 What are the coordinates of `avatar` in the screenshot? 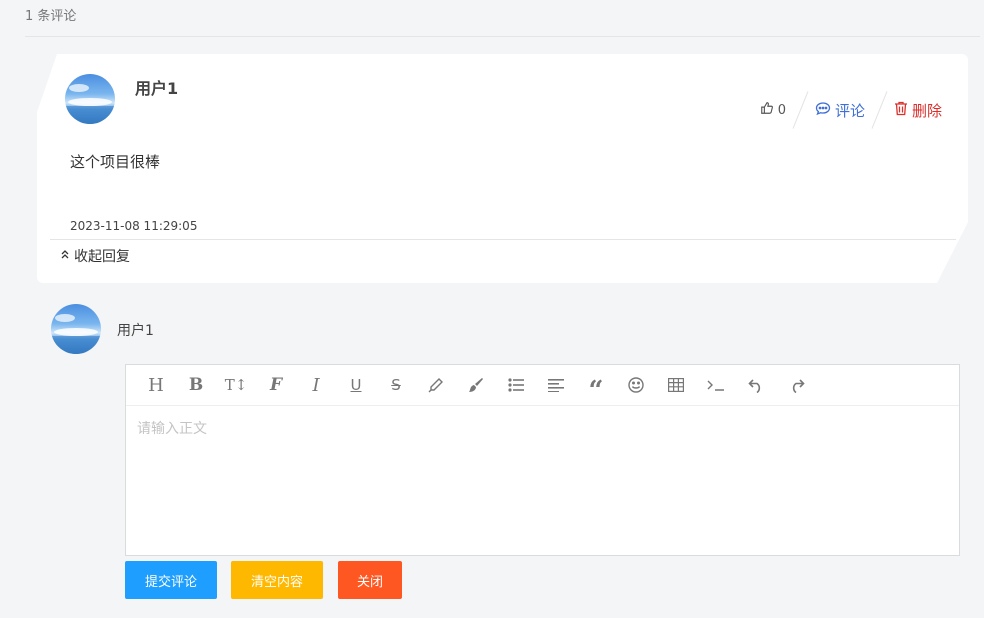 It's located at (90, 99).